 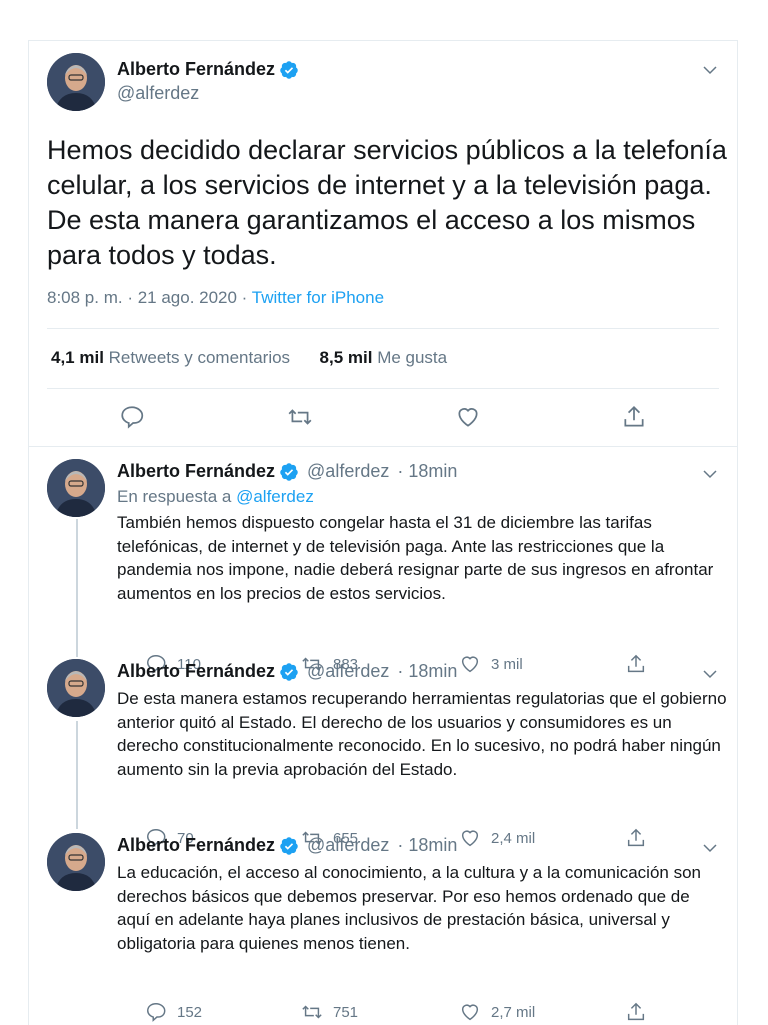 What do you see at coordinates (215, 496) in the screenshot?
I see `reply-context: En respuesta a @alferdez` at bounding box center [215, 496].